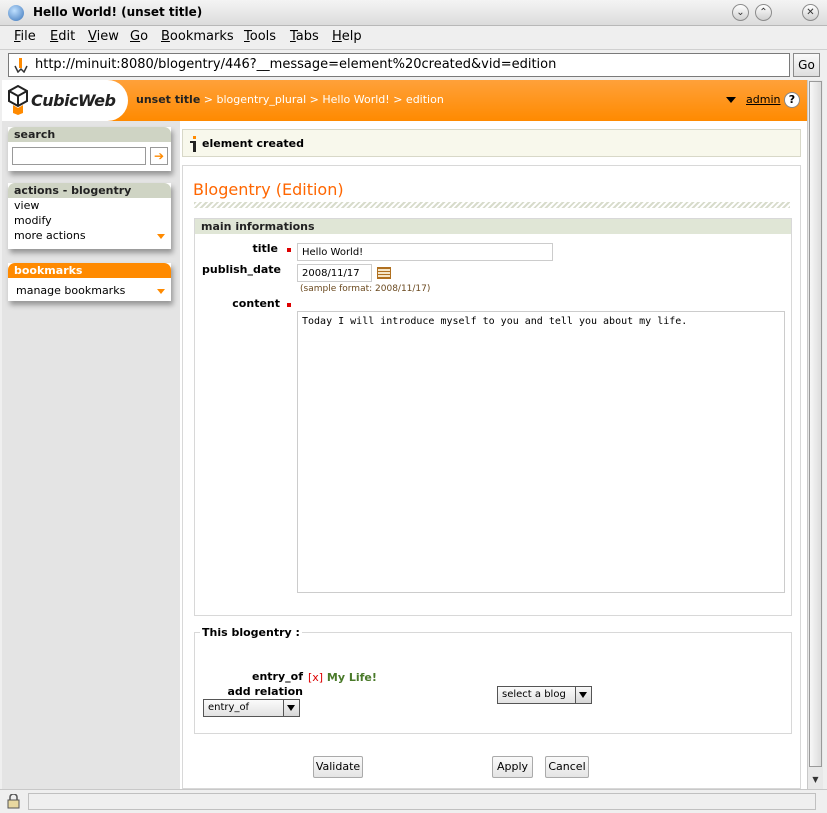 This screenshot has height=813, width=827. Describe the element at coordinates (25, 36) in the screenshot. I see `menu-file: File` at that location.